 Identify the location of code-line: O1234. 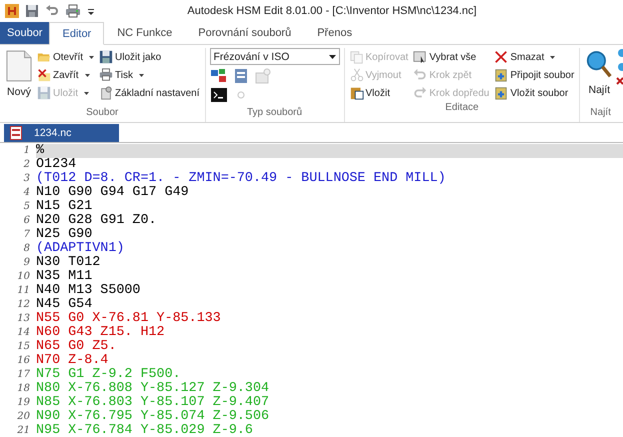
(56, 165).